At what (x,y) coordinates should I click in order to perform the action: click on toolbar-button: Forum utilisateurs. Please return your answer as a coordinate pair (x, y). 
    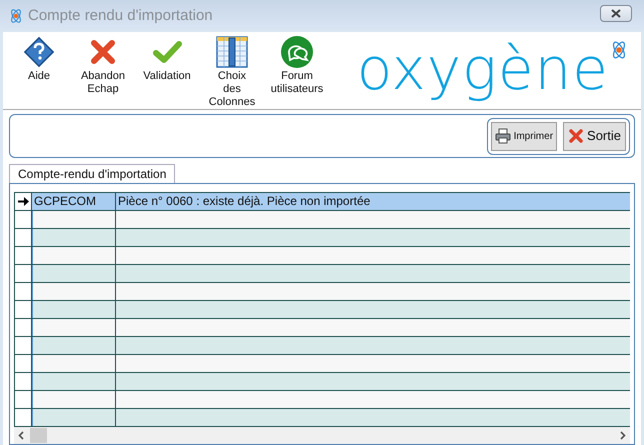
    Looking at the image, I should click on (297, 71).